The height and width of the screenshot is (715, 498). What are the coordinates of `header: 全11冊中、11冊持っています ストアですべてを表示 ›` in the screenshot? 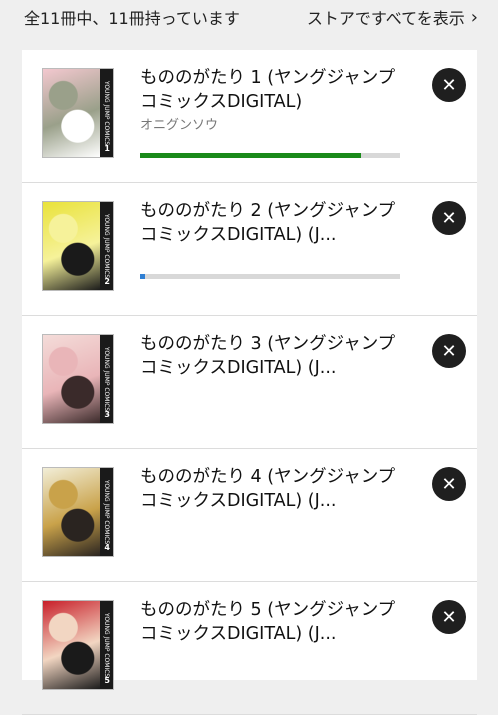 It's located at (249, 17).